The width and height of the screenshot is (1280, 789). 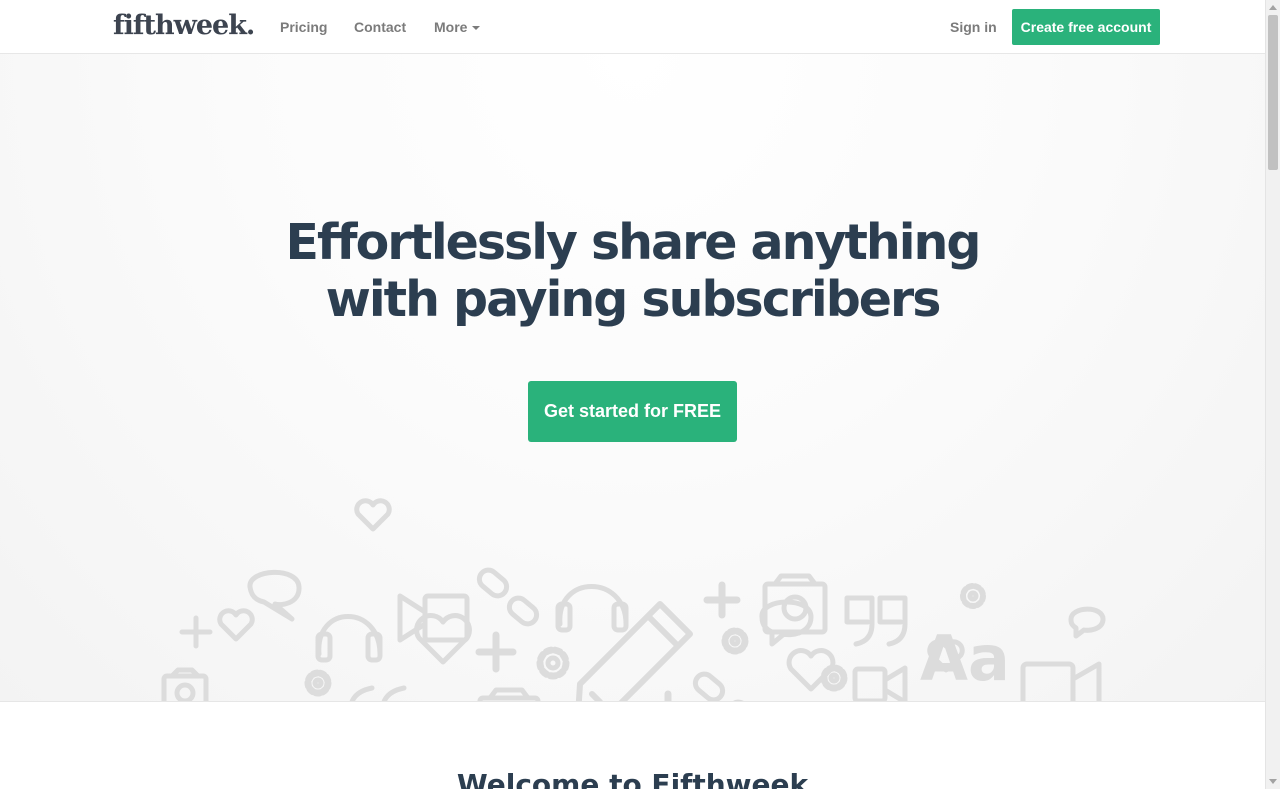 What do you see at coordinates (1086, 27) in the screenshot?
I see `create-account-button: Create free account` at bounding box center [1086, 27].